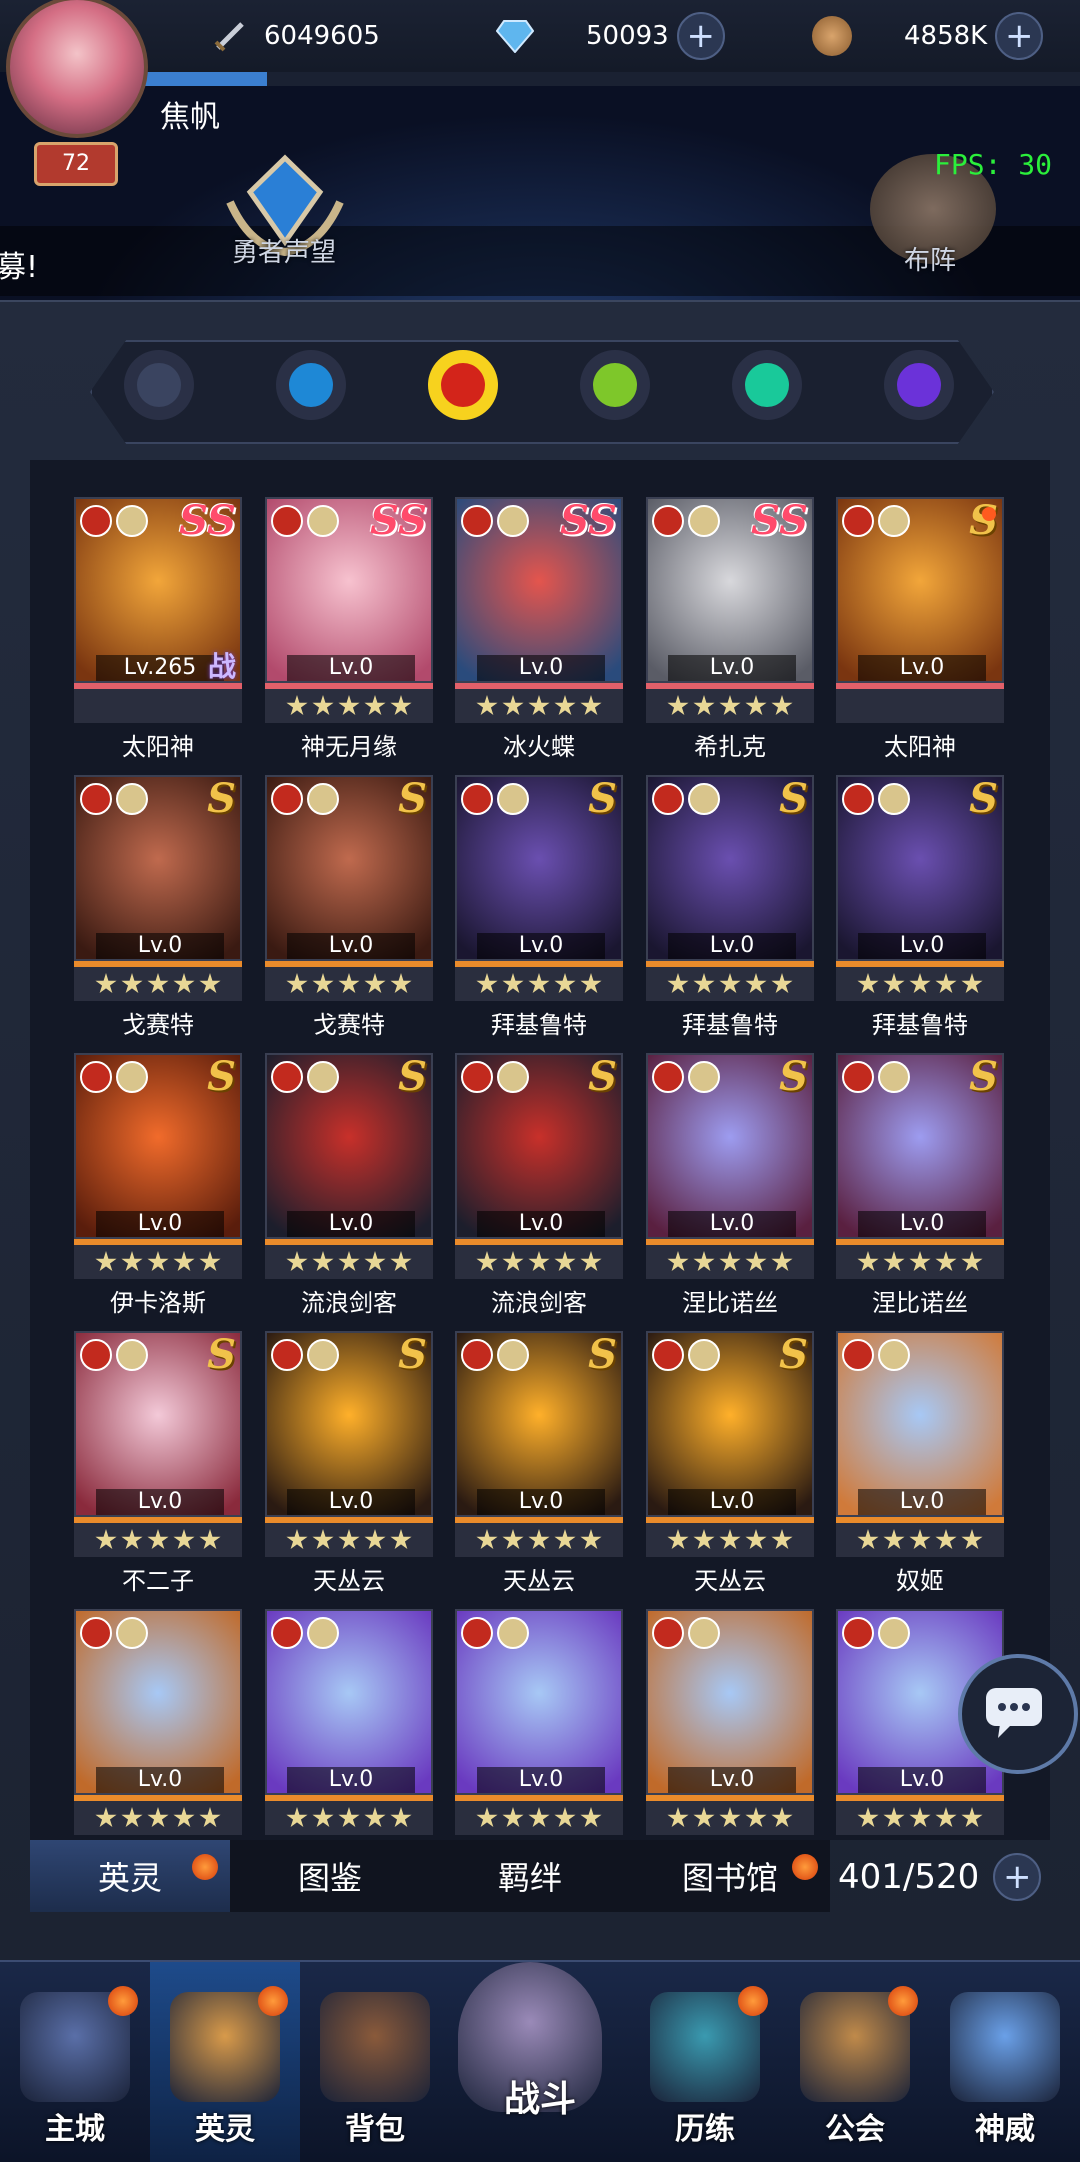 Image resolution: width=1080 pixels, height=2162 pixels. Describe the element at coordinates (730, 629) in the screenshot. I see `hero-card: SS Lv.0 希扎克` at that location.